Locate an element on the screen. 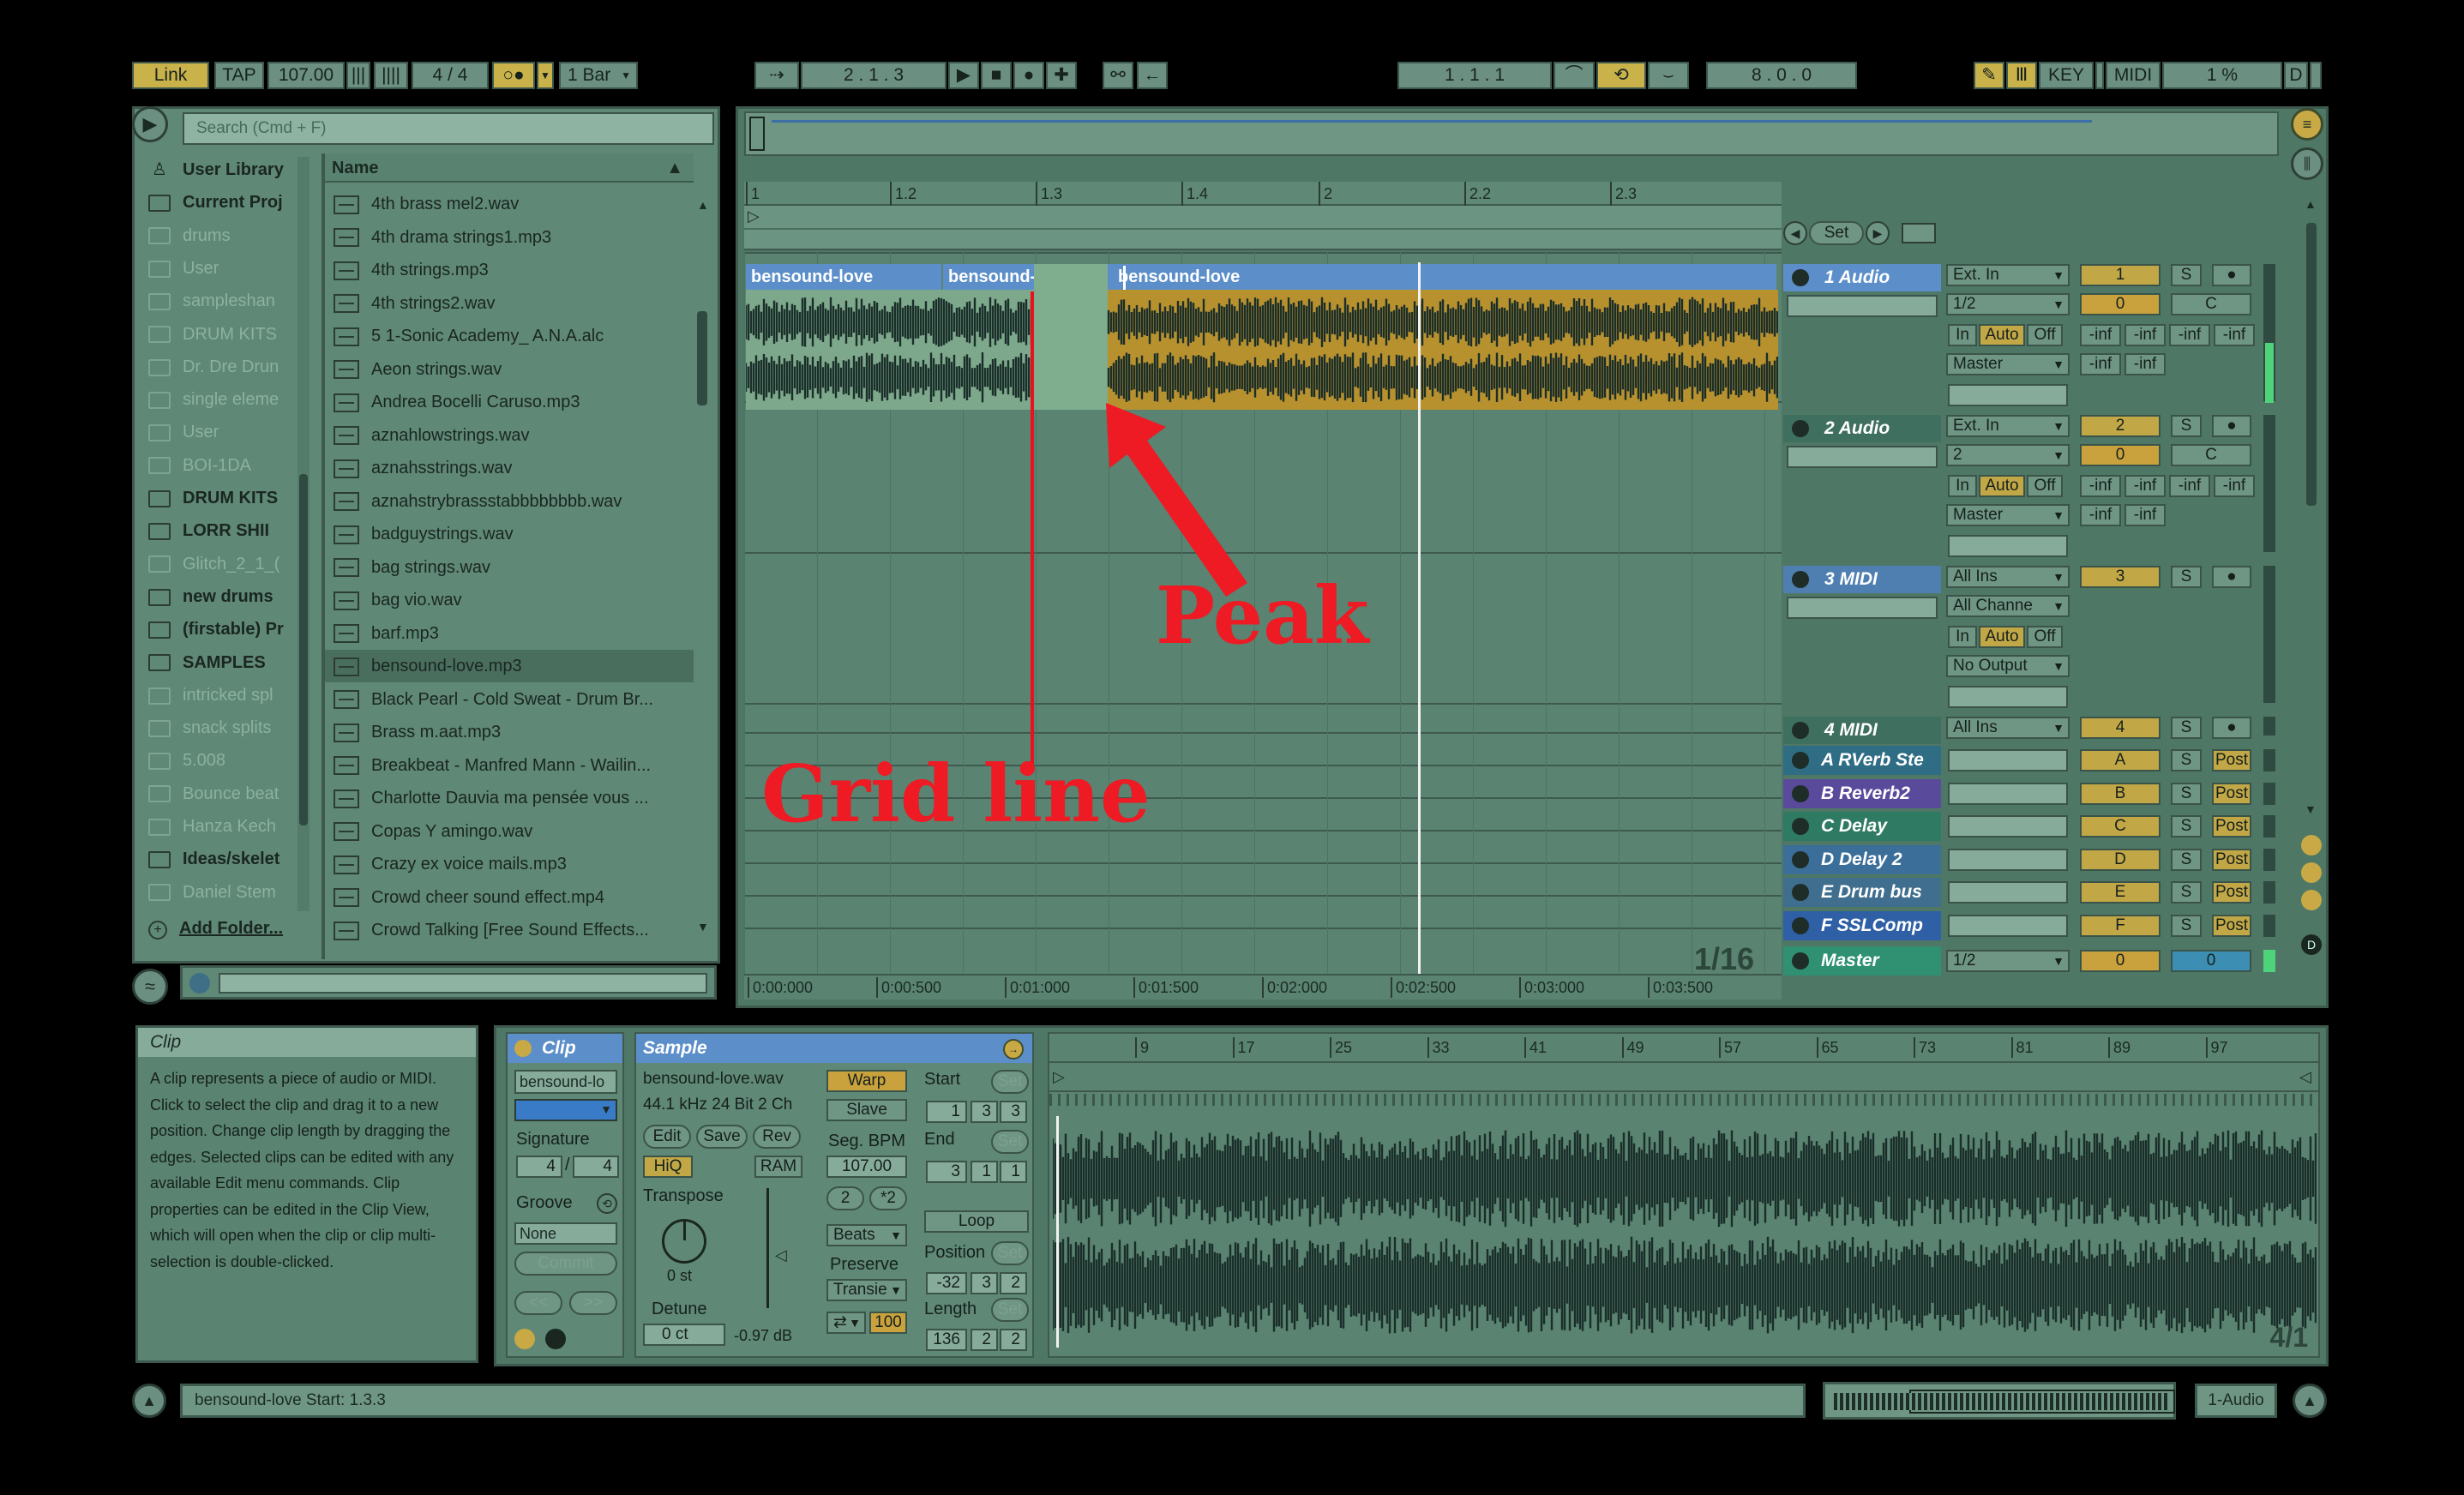 The width and height of the screenshot is (2464, 1495). clip-header-2: bensound- is located at coordinates (988, 277).